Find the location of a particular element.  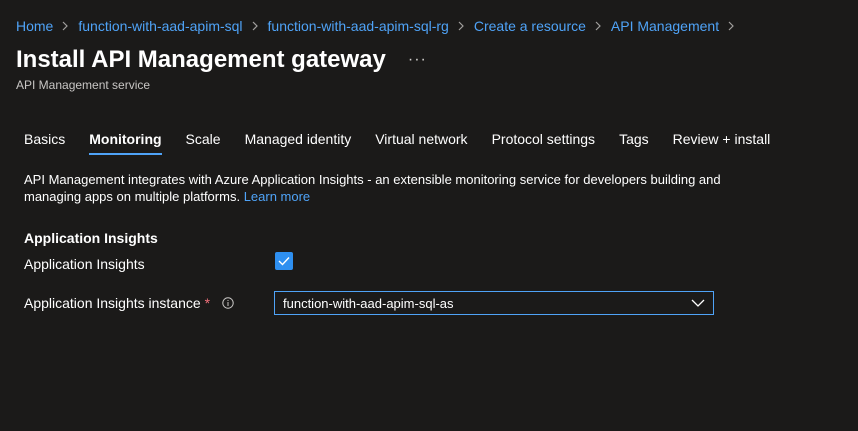

tab-review-install: Review + install is located at coordinates (722, 143).